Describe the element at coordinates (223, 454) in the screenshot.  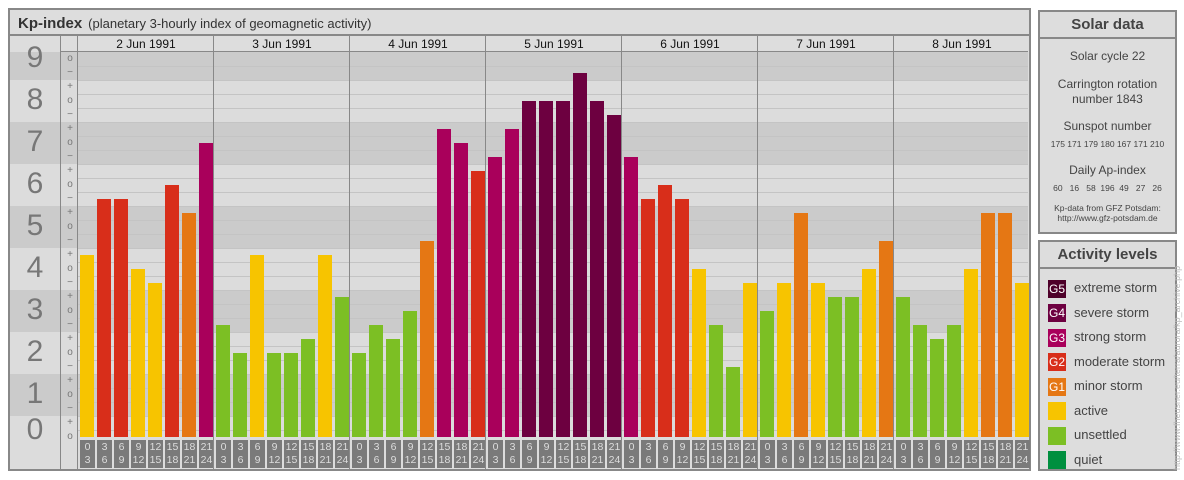
I see `hour-label: 03` at that location.